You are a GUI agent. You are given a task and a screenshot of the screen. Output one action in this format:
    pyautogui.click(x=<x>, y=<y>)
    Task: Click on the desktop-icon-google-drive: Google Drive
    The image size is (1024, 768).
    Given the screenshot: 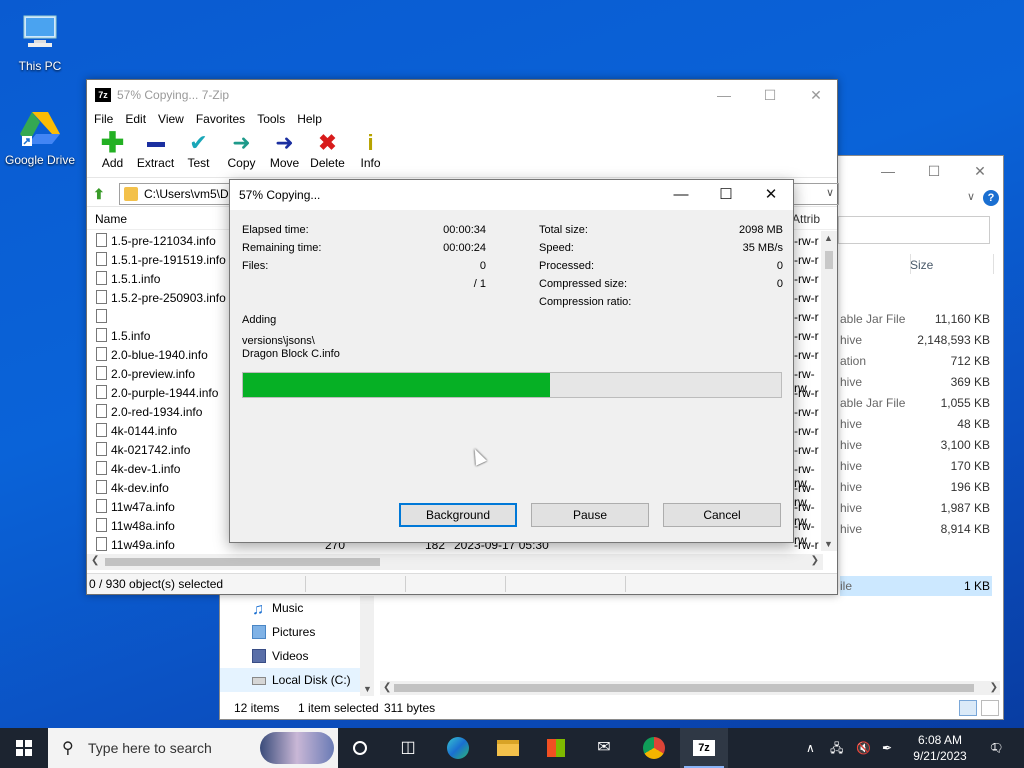 What is the action you would take?
    pyautogui.click(x=40, y=137)
    